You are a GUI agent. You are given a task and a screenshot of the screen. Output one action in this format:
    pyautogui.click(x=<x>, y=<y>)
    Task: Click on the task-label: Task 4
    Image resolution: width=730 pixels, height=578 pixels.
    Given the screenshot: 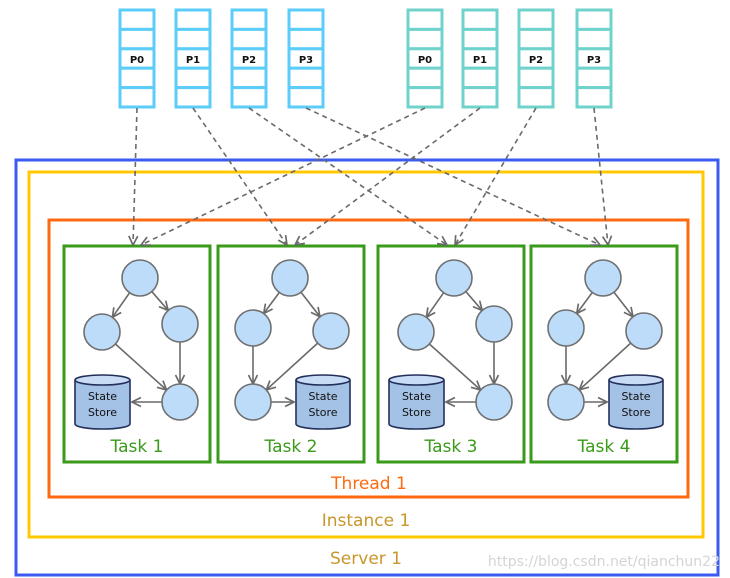 What is the action you would take?
    pyautogui.click(x=604, y=447)
    